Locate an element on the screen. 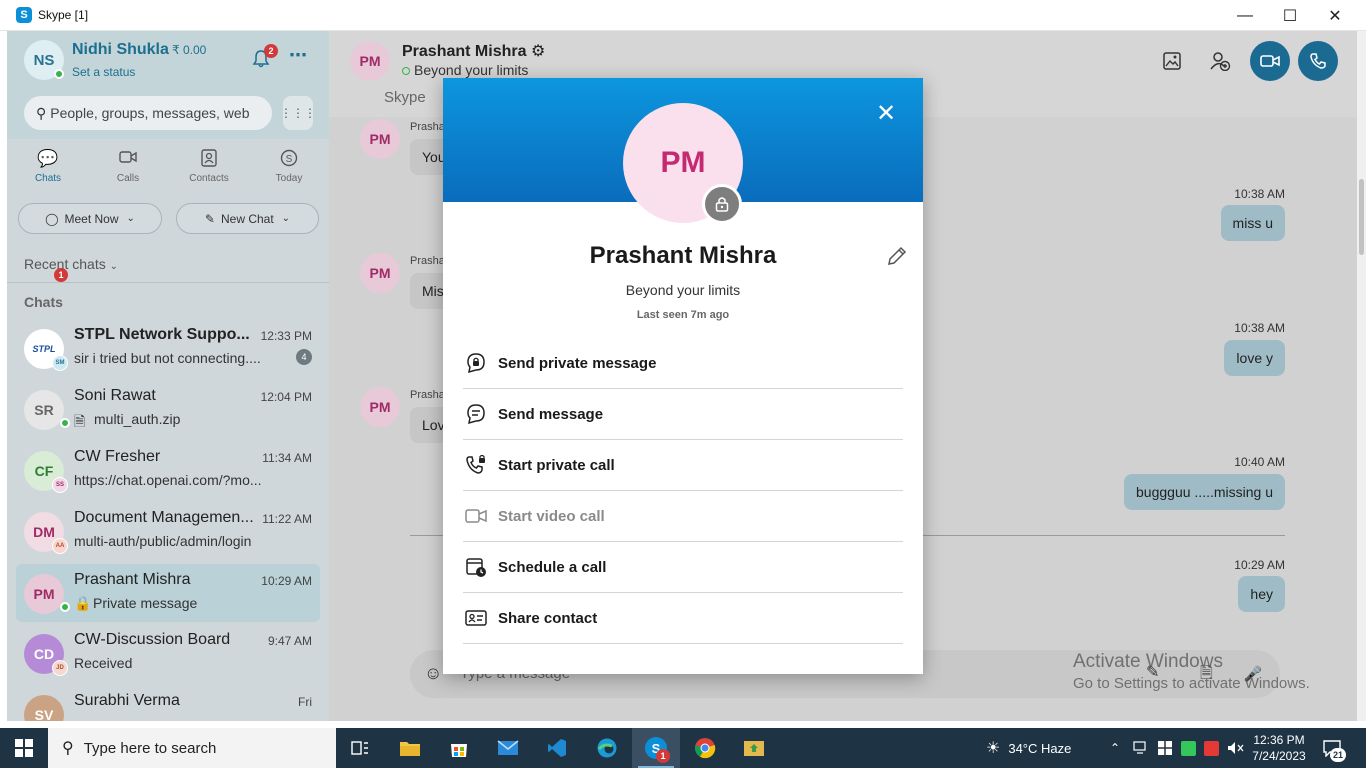 This screenshot has width=1366, height=768. recent-chats-filter: Recent chats ⌄ is located at coordinates (71, 264).